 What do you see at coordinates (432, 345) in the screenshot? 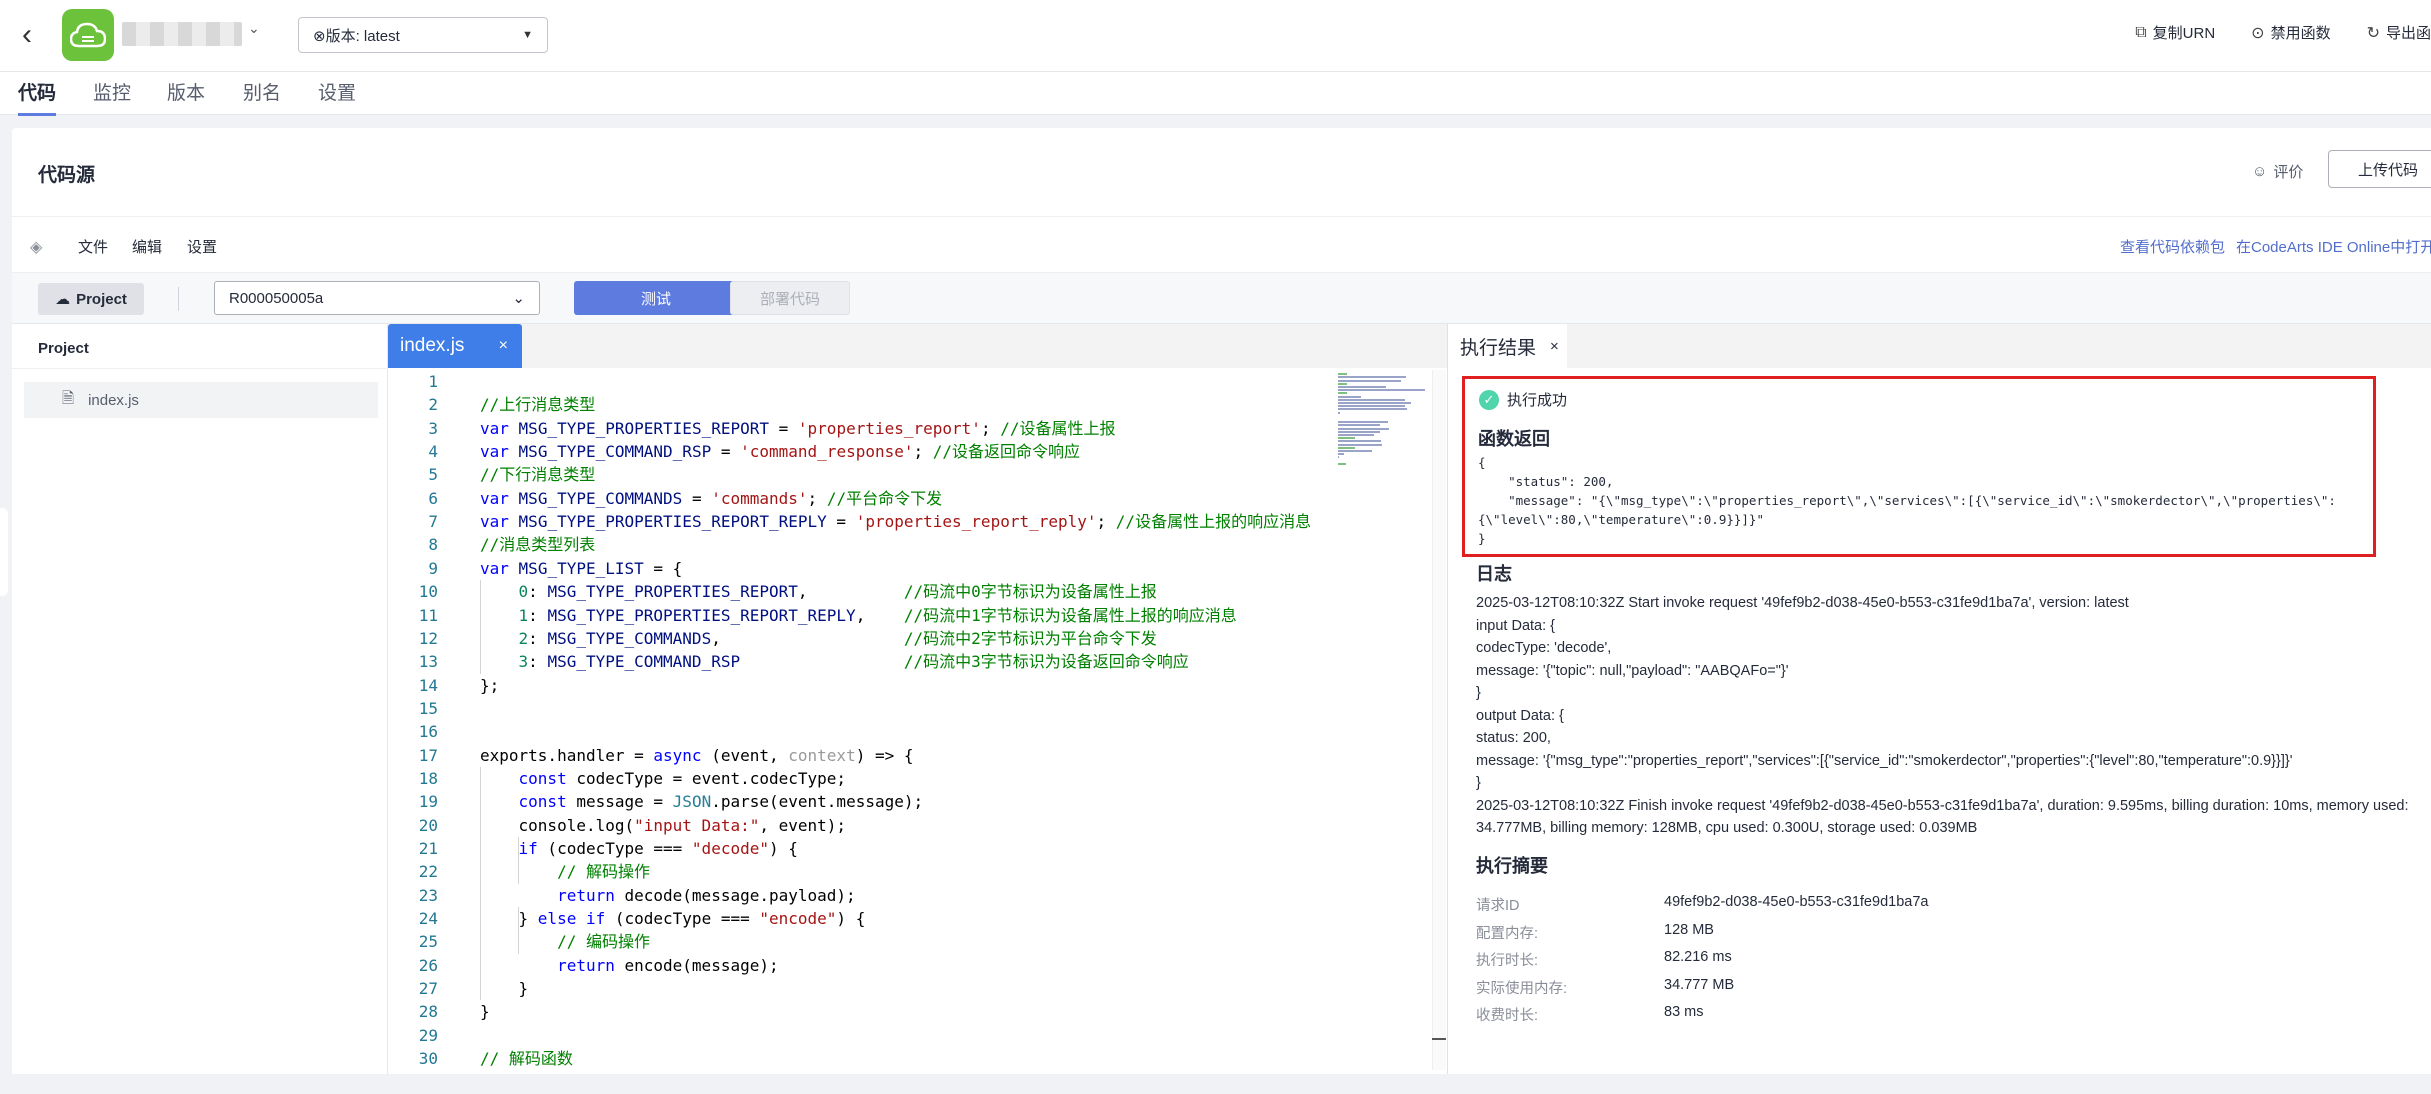
I see `editor-tab-label: index.js` at bounding box center [432, 345].